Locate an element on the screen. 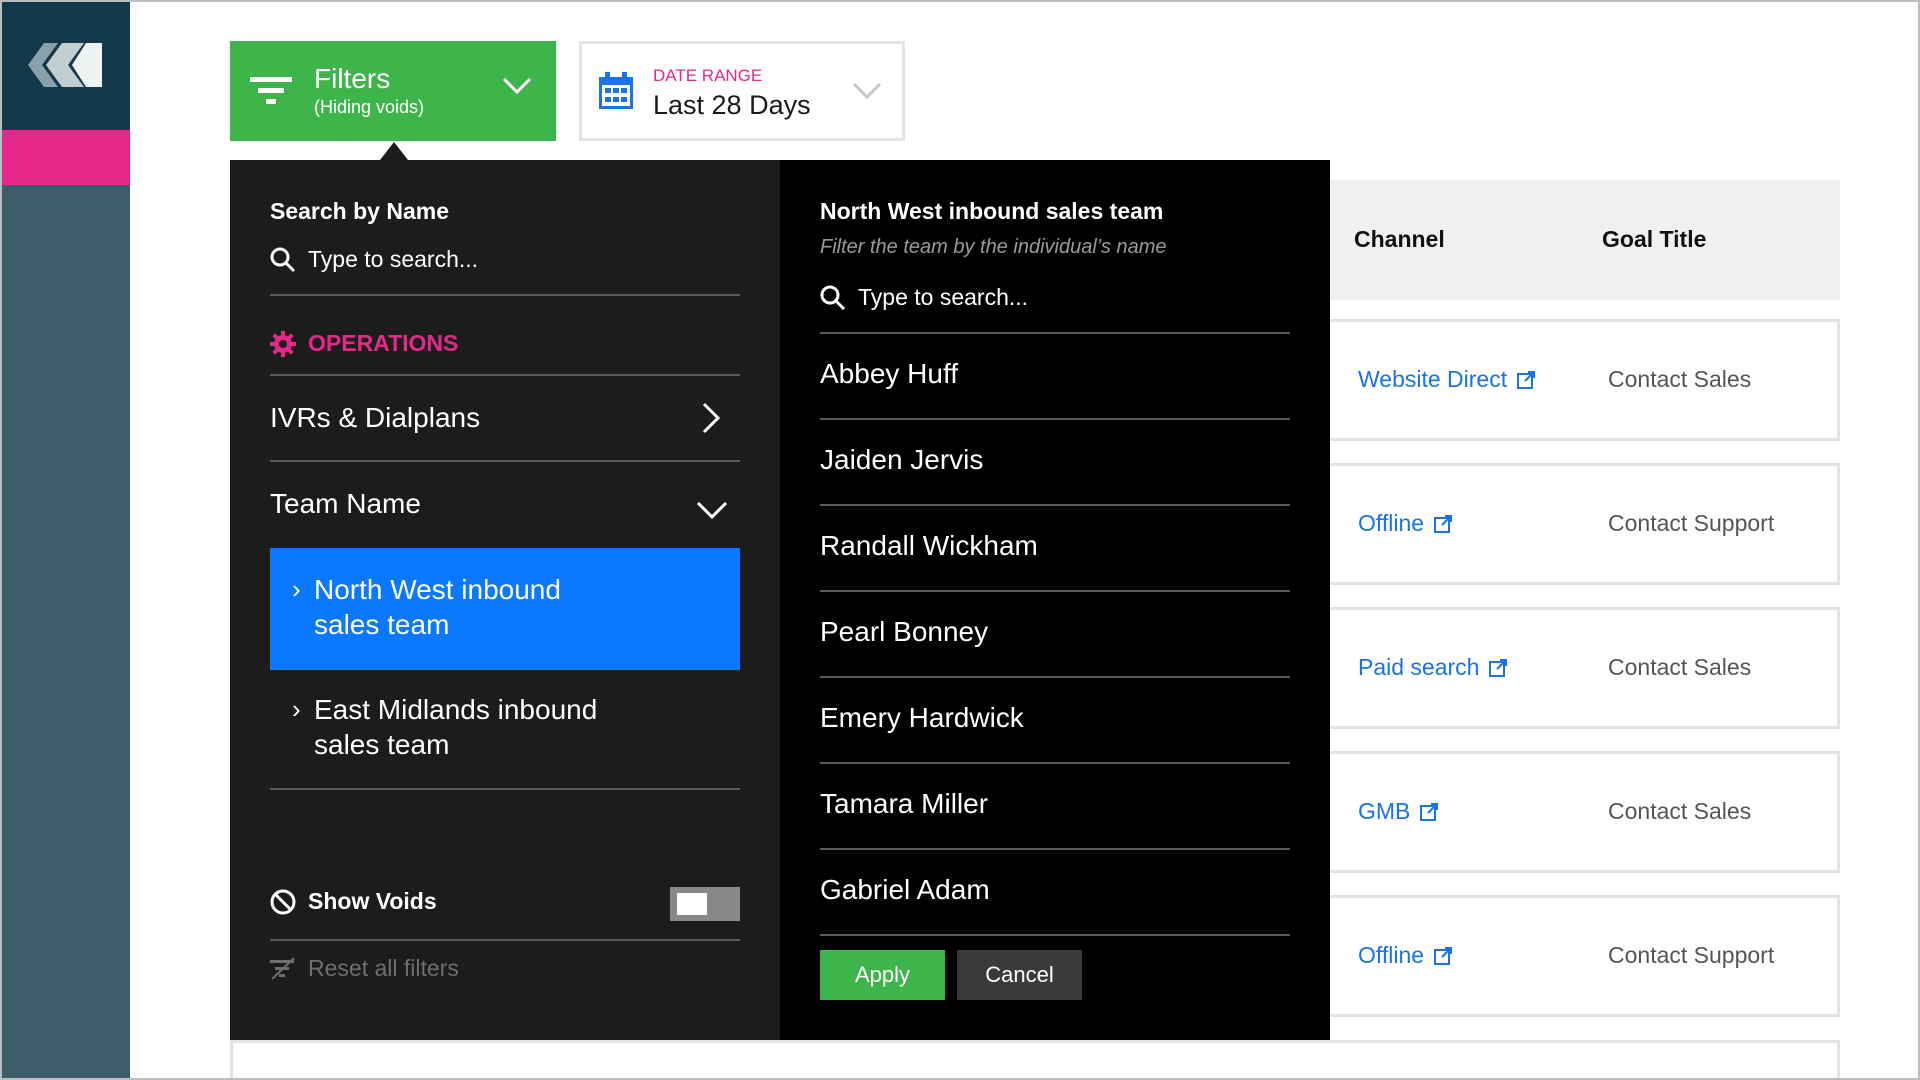  filters-subtitle: (Hiding voids) is located at coordinates (369, 107).